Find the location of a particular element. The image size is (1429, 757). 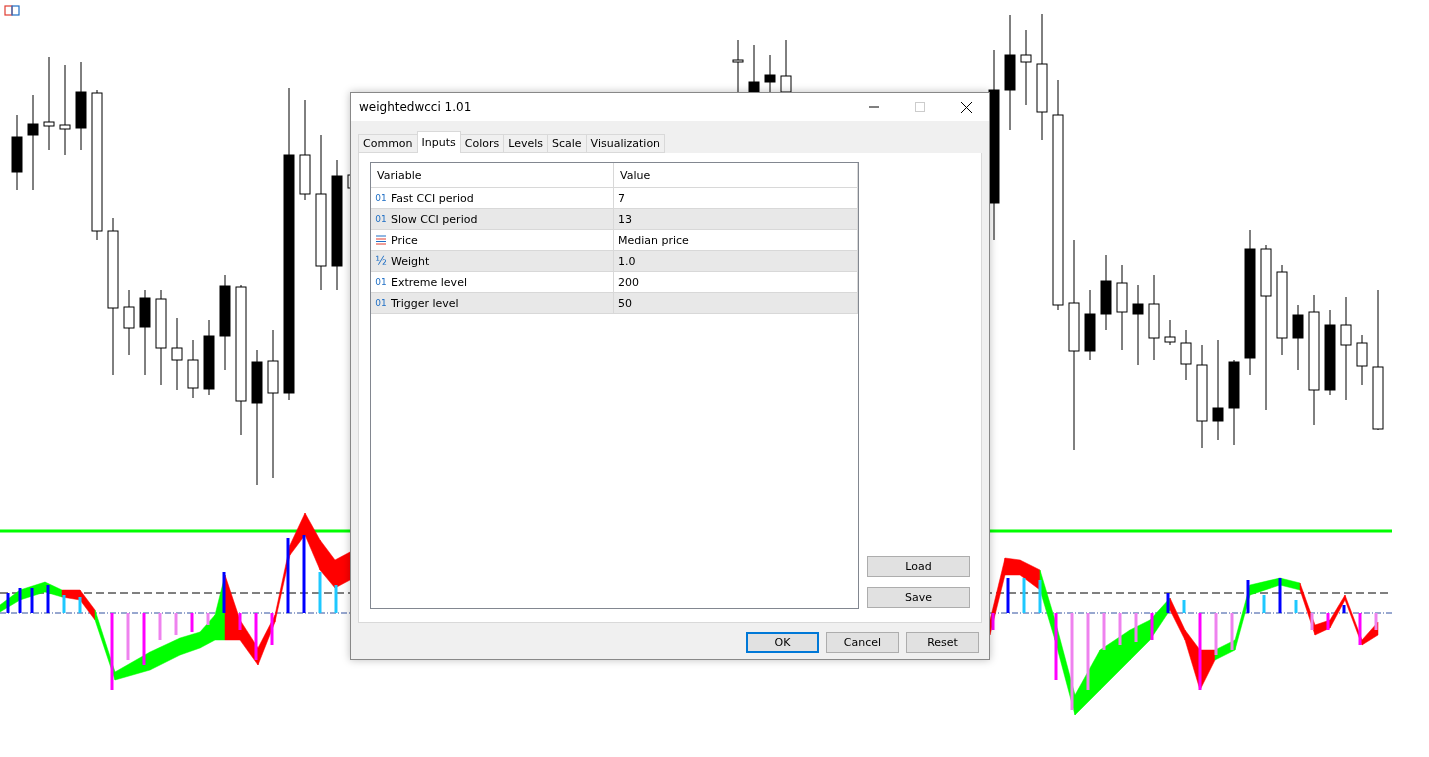

value-cell: 50 is located at coordinates (625, 303).